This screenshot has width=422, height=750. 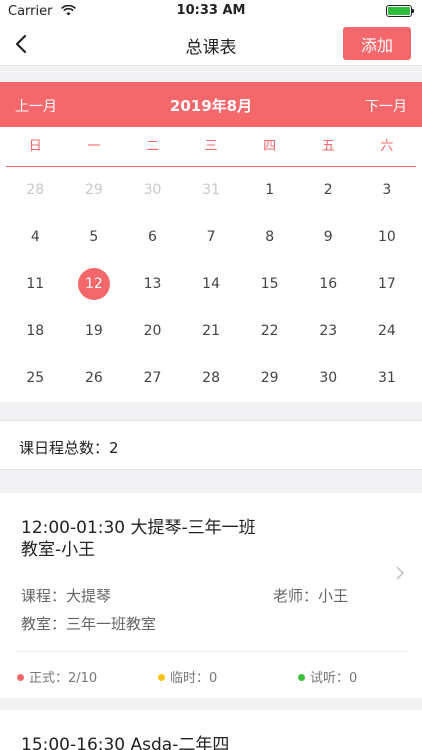 What do you see at coordinates (35, 284) in the screenshot?
I see `calendar-day: 11` at bounding box center [35, 284].